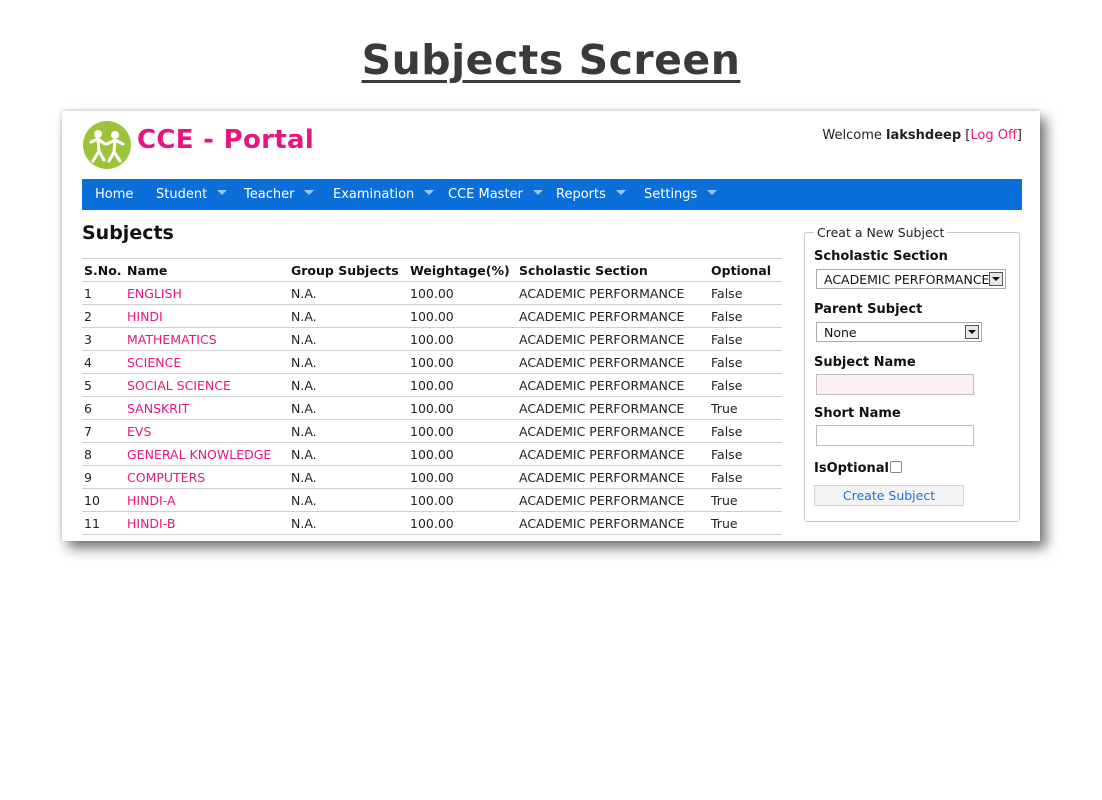 This screenshot has height=800, width=1102. What do you see at coordinates (182, 194) in the screenshot?
I see `nav-student-label: Student` at bounding box center [182, 194].